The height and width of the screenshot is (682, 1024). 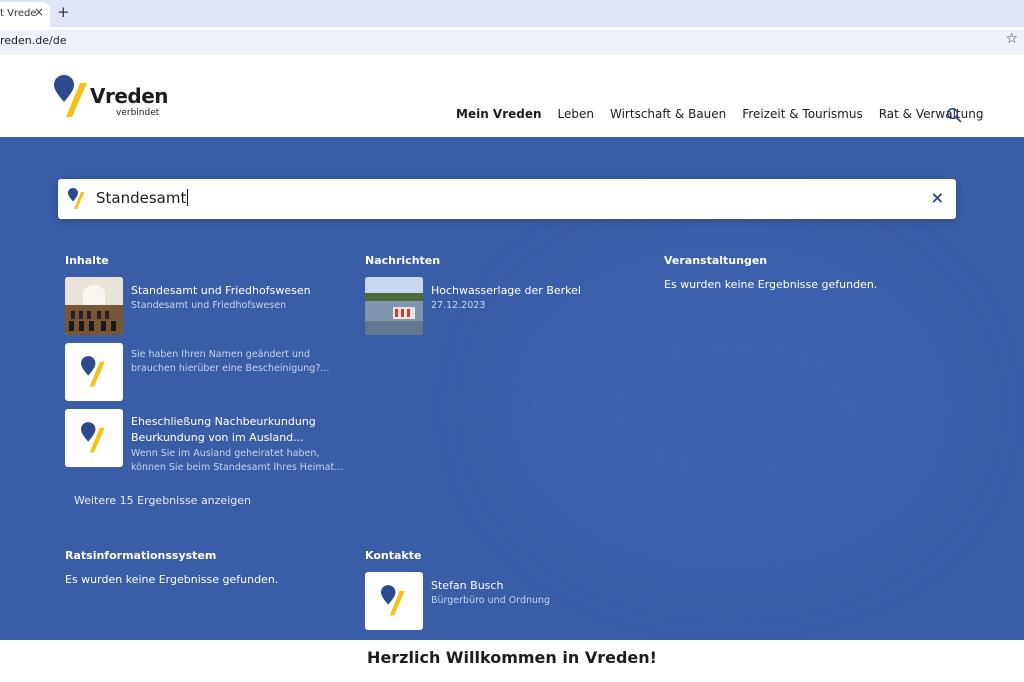 I want to click on room-photo-image, so click(x=94, y=306).